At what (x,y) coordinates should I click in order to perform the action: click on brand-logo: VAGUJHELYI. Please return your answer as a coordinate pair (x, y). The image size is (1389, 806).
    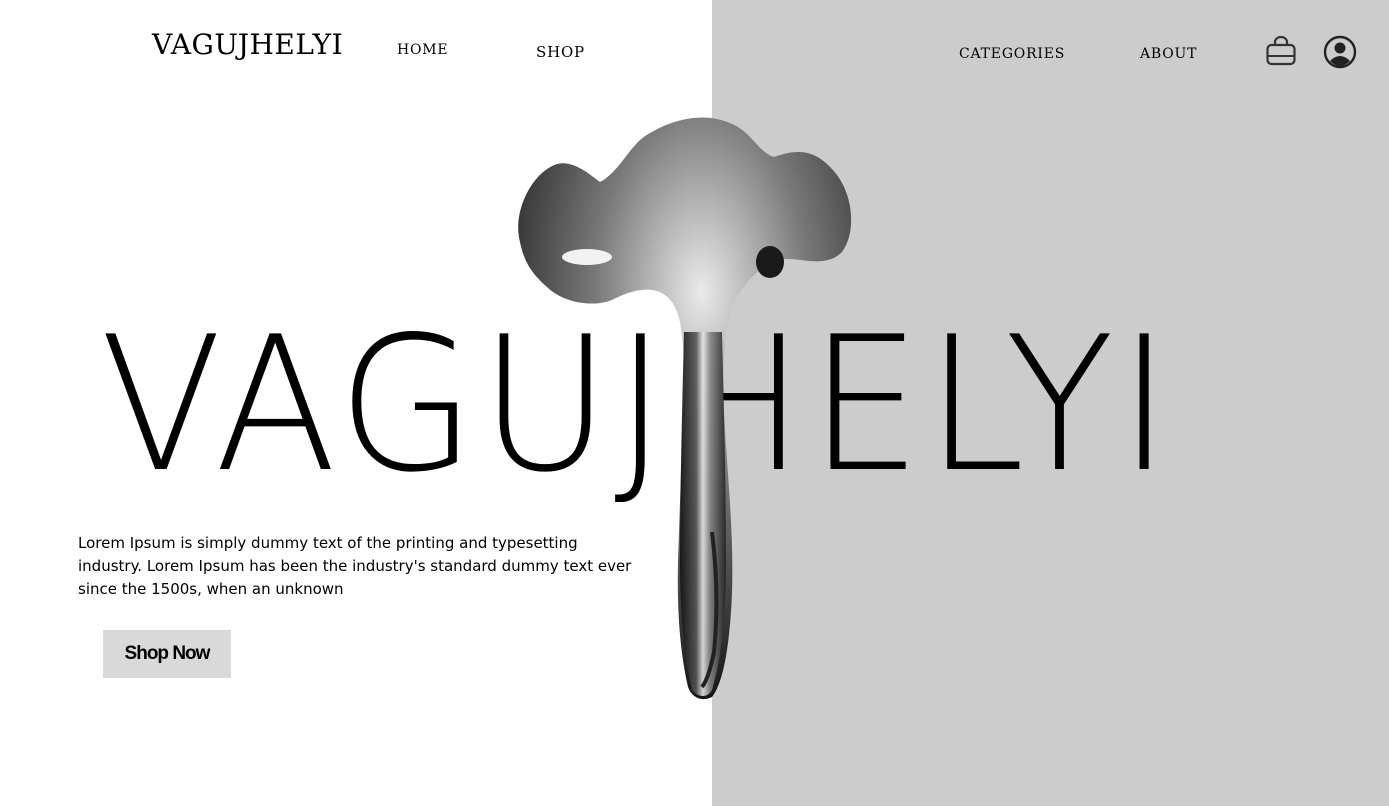
    Looking at the image, I should click on (247, 44).